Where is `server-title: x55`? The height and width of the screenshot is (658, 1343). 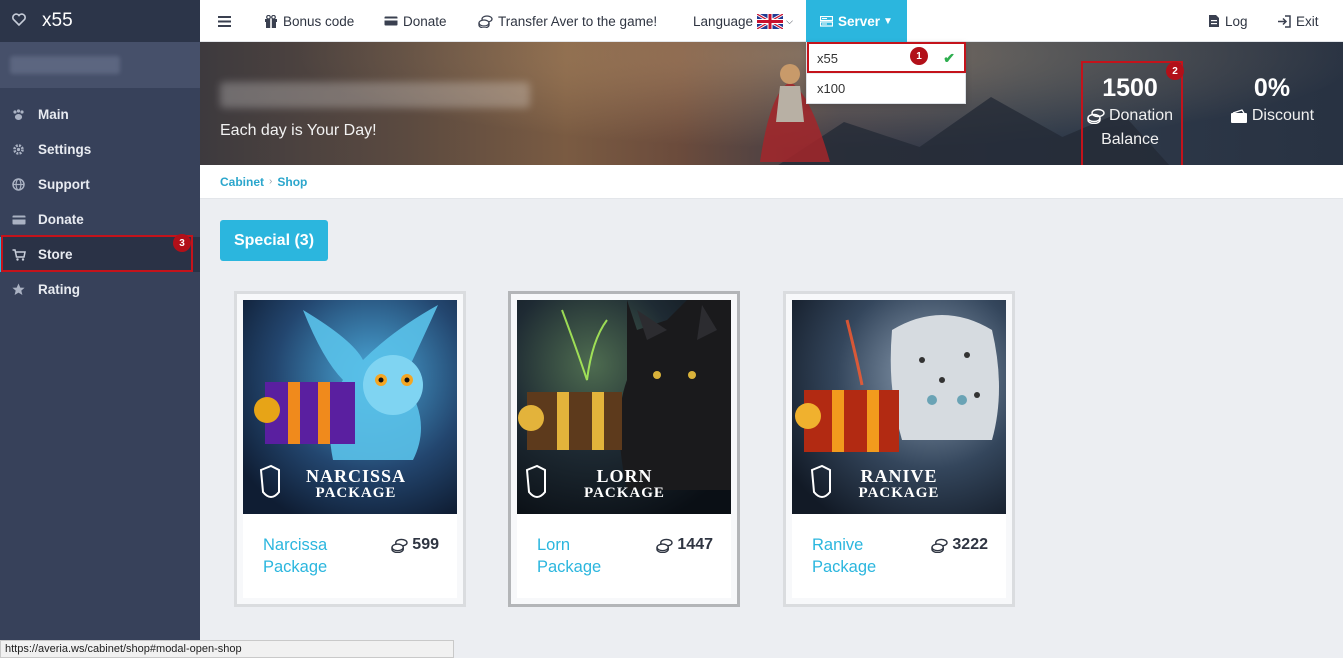 server-title: x55 is located at coordinates (57, 20).